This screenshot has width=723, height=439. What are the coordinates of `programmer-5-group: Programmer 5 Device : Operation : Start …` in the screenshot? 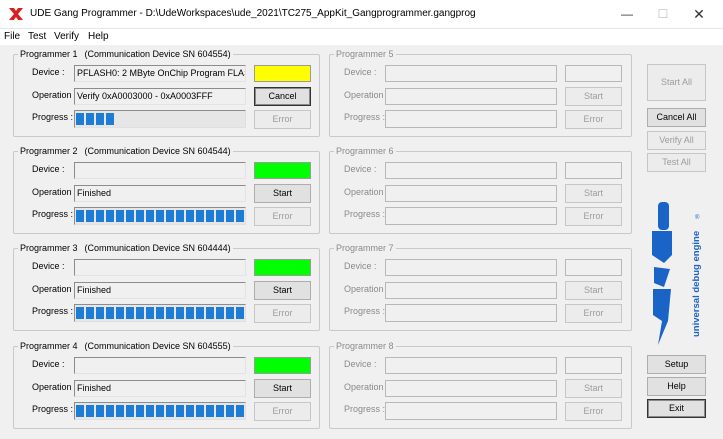 It's located at (480, 92).